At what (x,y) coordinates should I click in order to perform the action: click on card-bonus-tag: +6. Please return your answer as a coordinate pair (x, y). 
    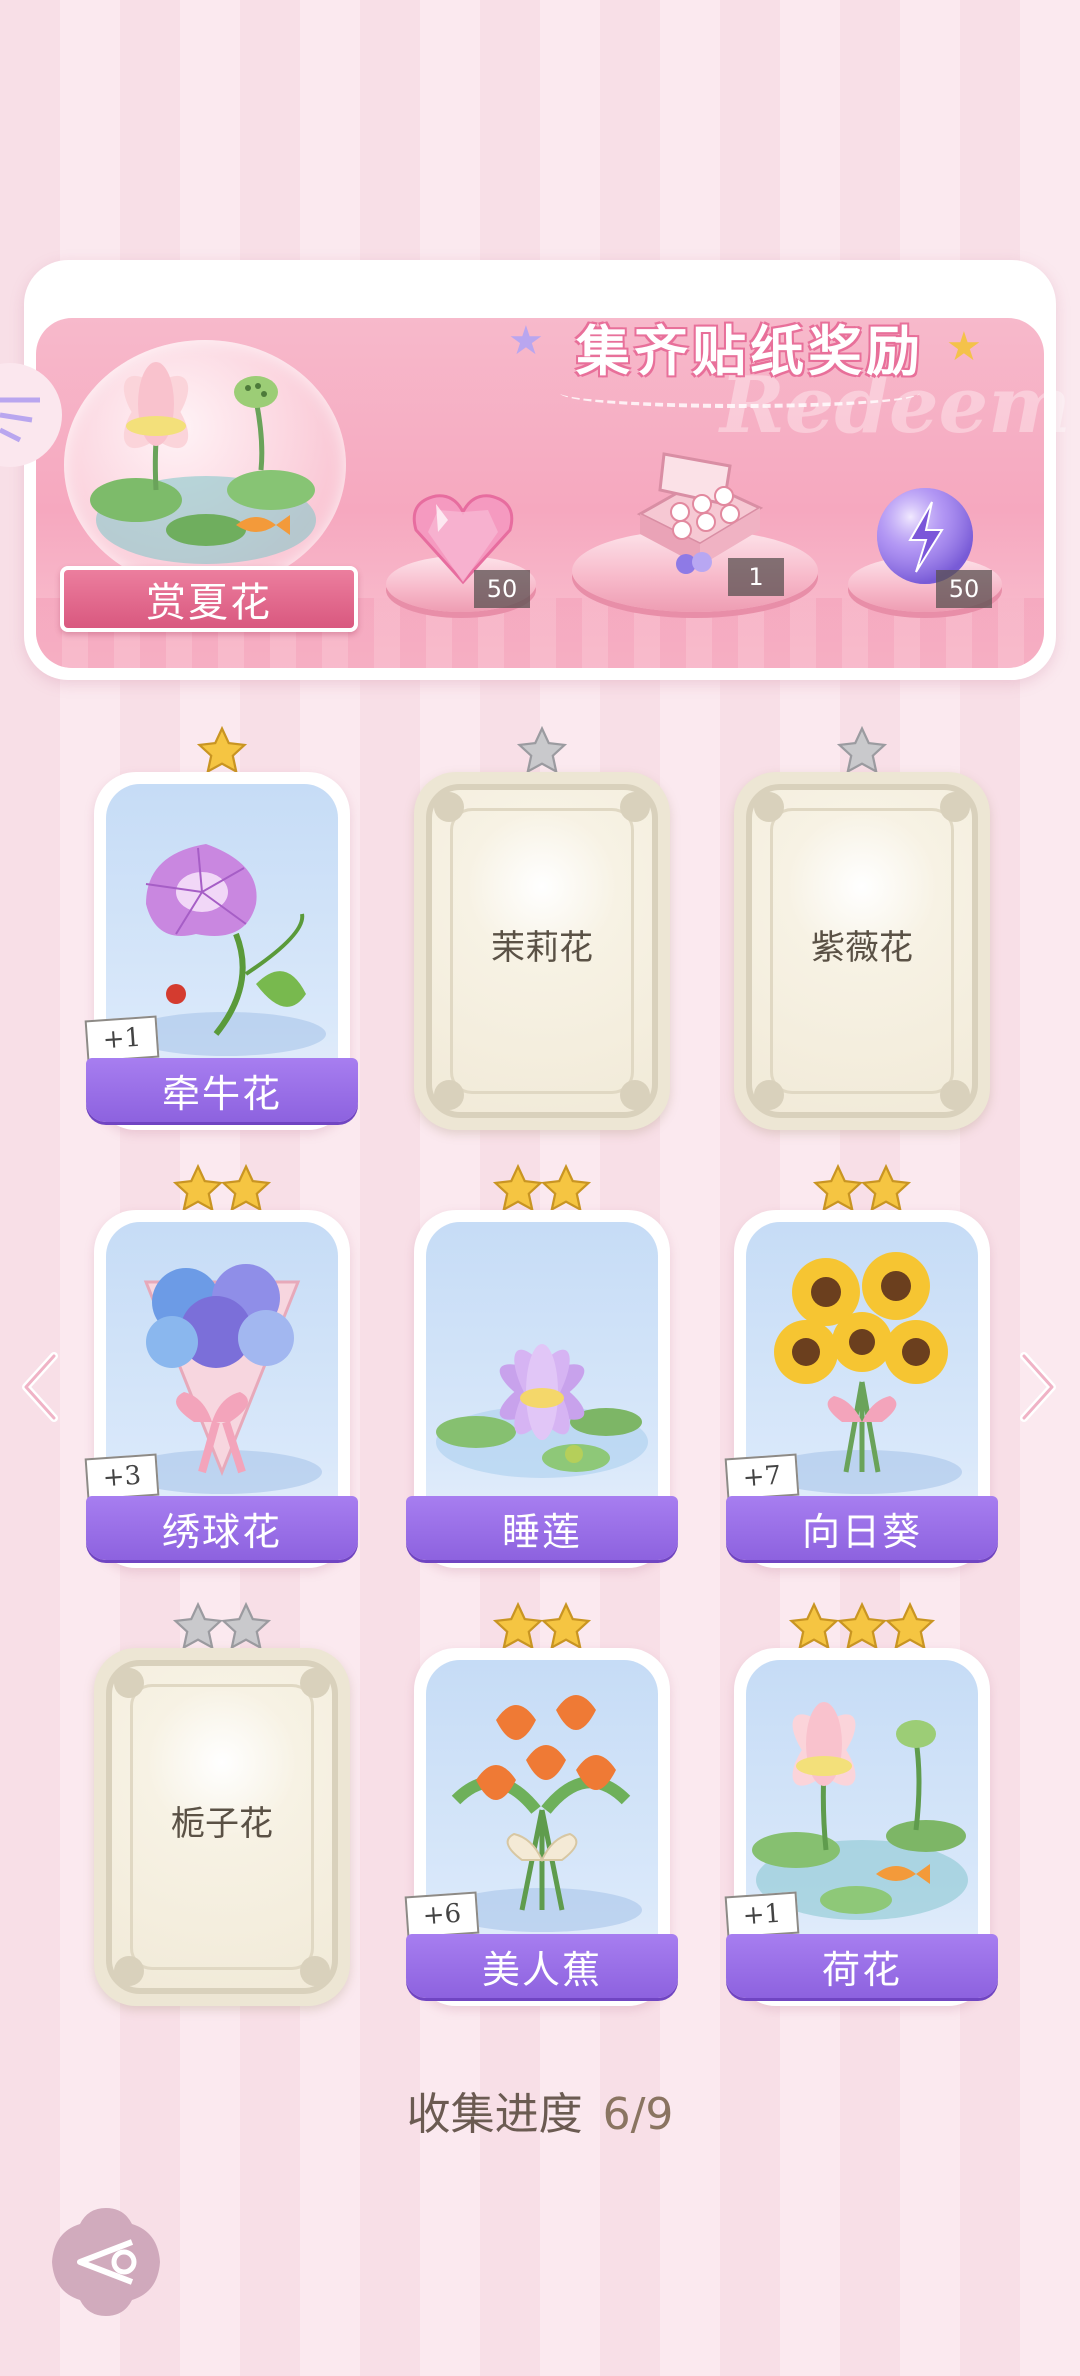
    Looking at the image, I should click on (442, 1915).